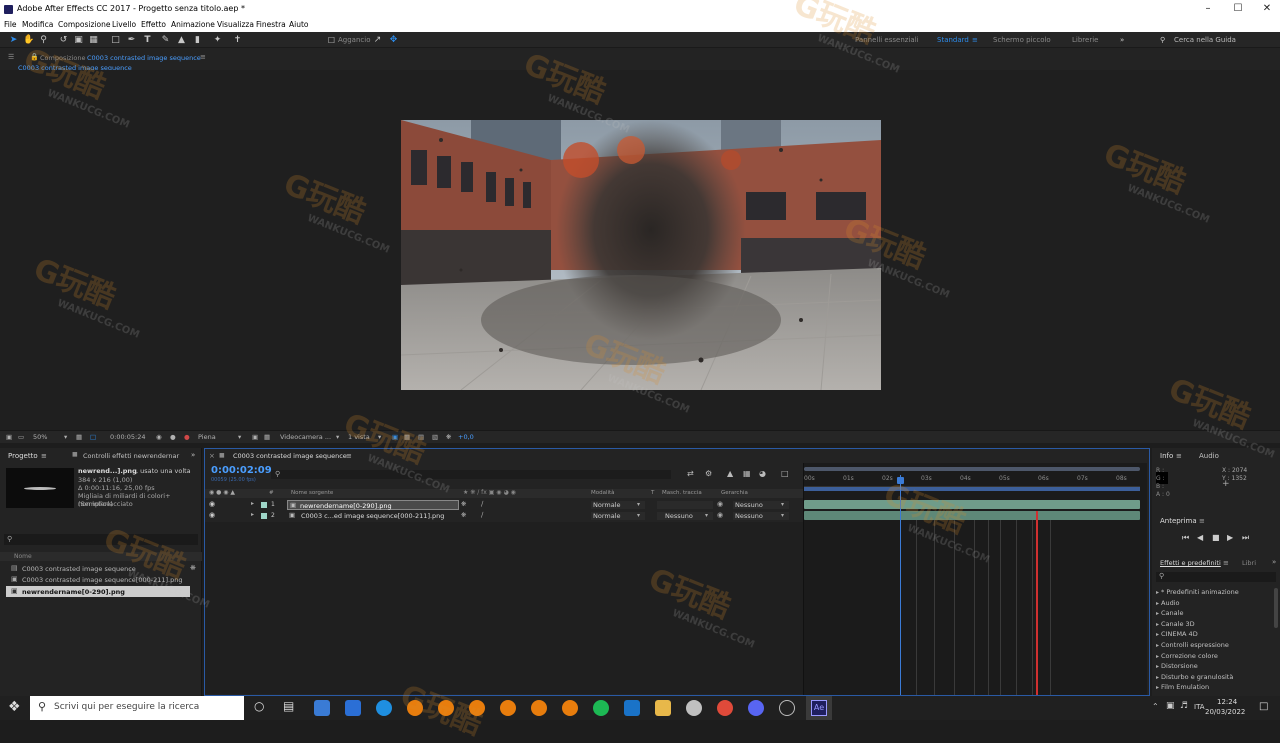 The image size is (1280, 743). I want to click on snap-options-icon: ↗, so click(377, 40).